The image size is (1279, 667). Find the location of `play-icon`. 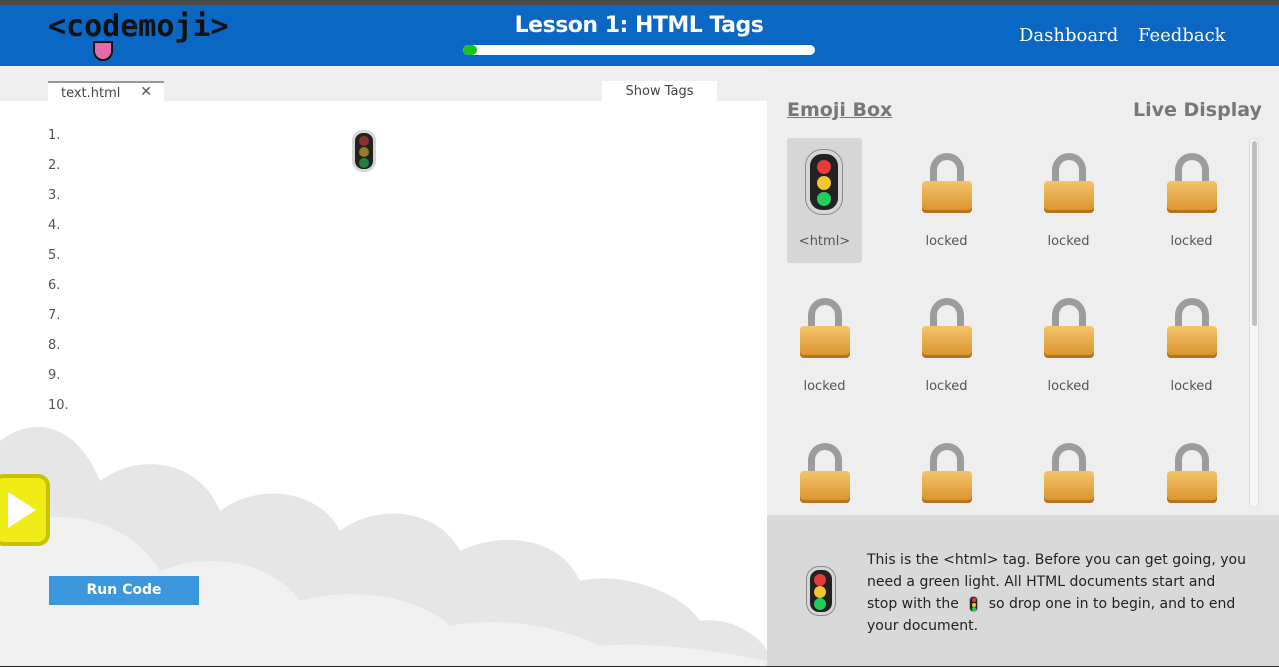

play-icon is located at coordinates (22, 510).